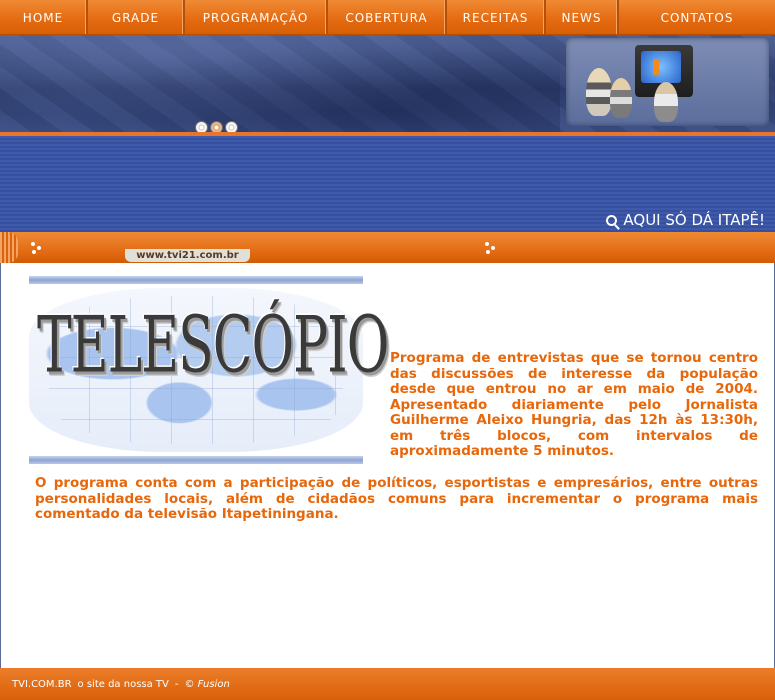 The height and width of the screenshot is (700, 775). I want to click on sub-header-bar: www.tvi21.com.br, so click(387, 247).